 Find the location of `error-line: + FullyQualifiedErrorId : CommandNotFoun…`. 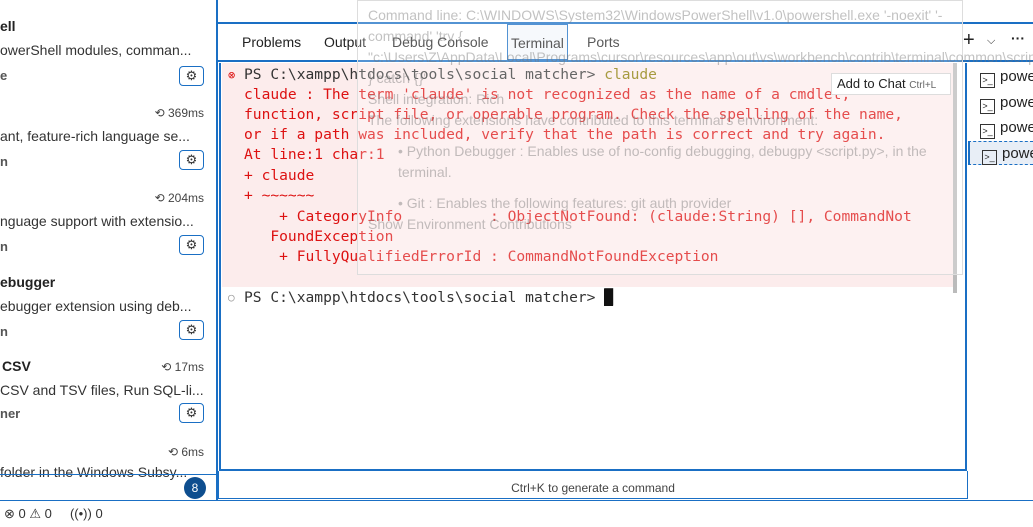

error-line: + FullyQualifiedErrorId : CommandNotFoun… is located at coordinates (481, 256).